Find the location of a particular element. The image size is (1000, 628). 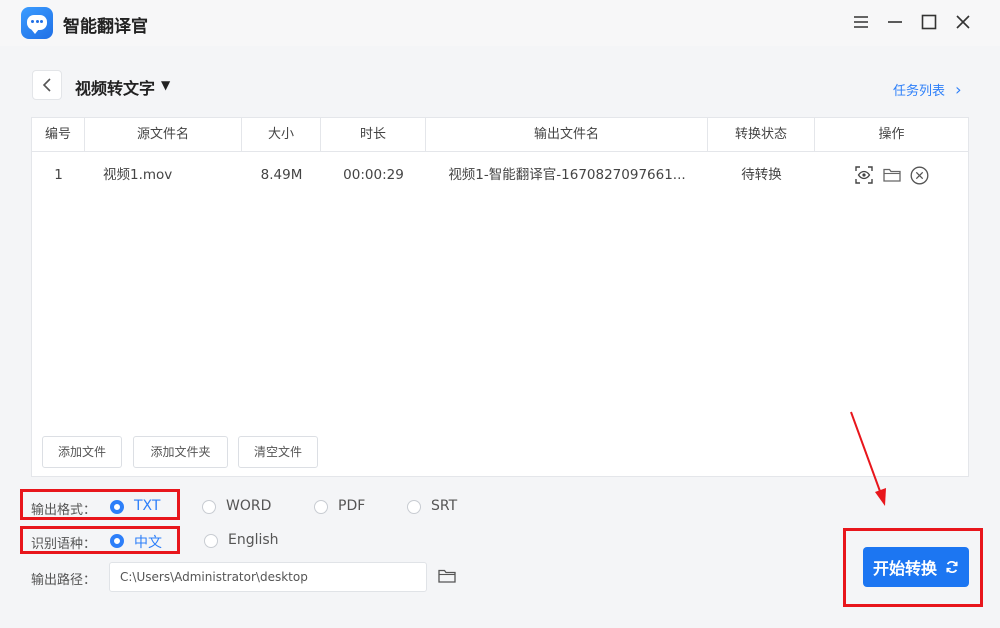

format-radio-srt is located at coordinates (414, 507).